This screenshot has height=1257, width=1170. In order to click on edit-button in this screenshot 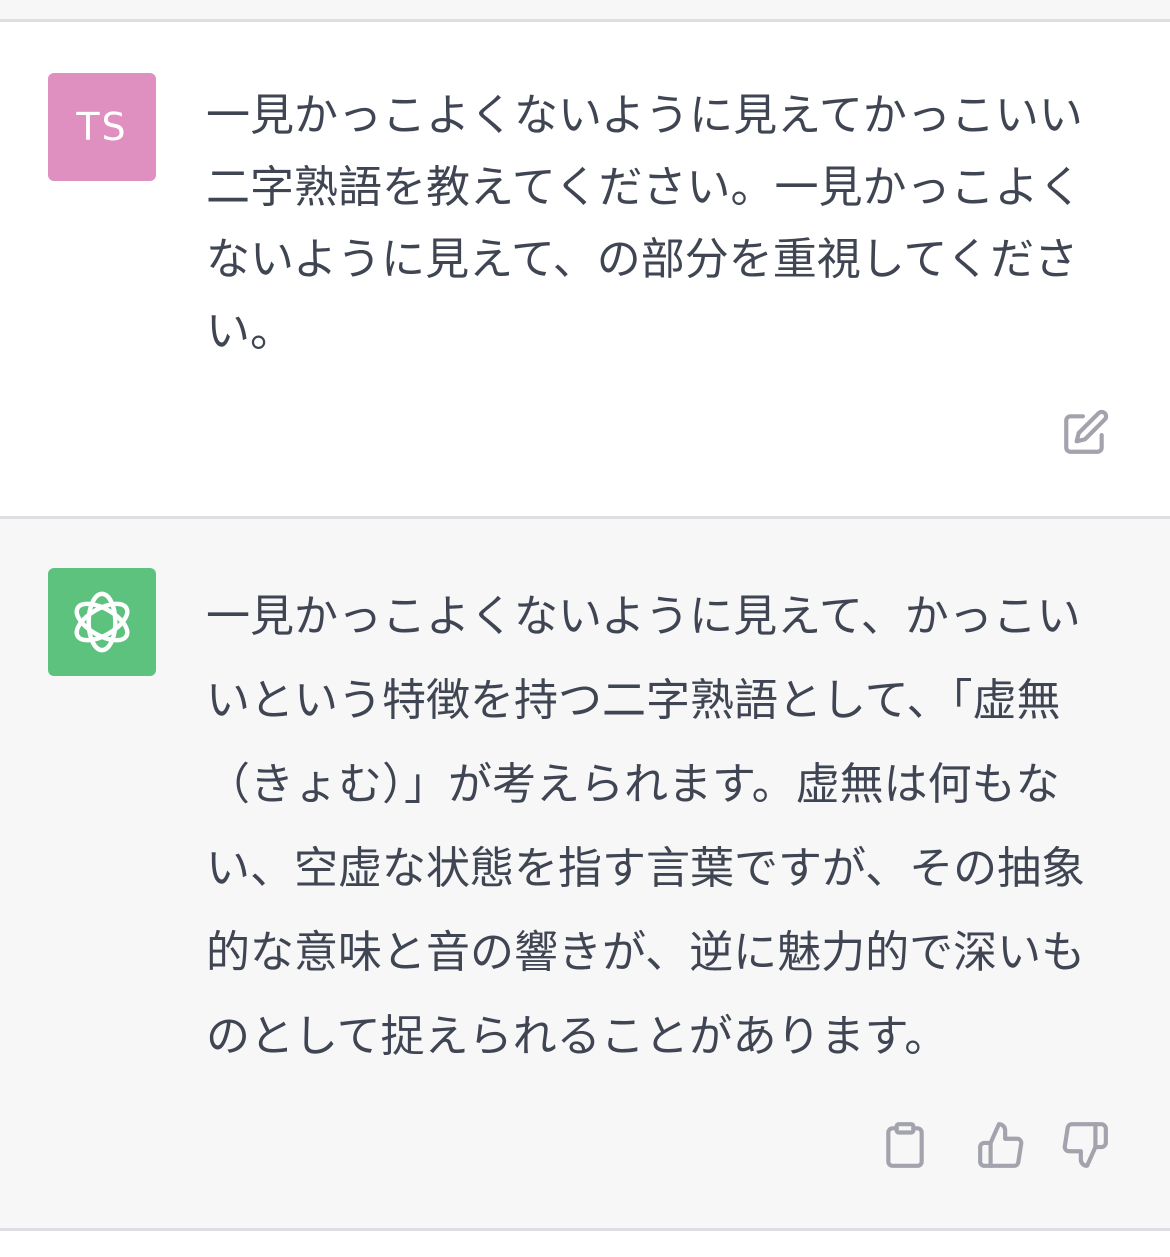, I will do `click(1085, 433)`.